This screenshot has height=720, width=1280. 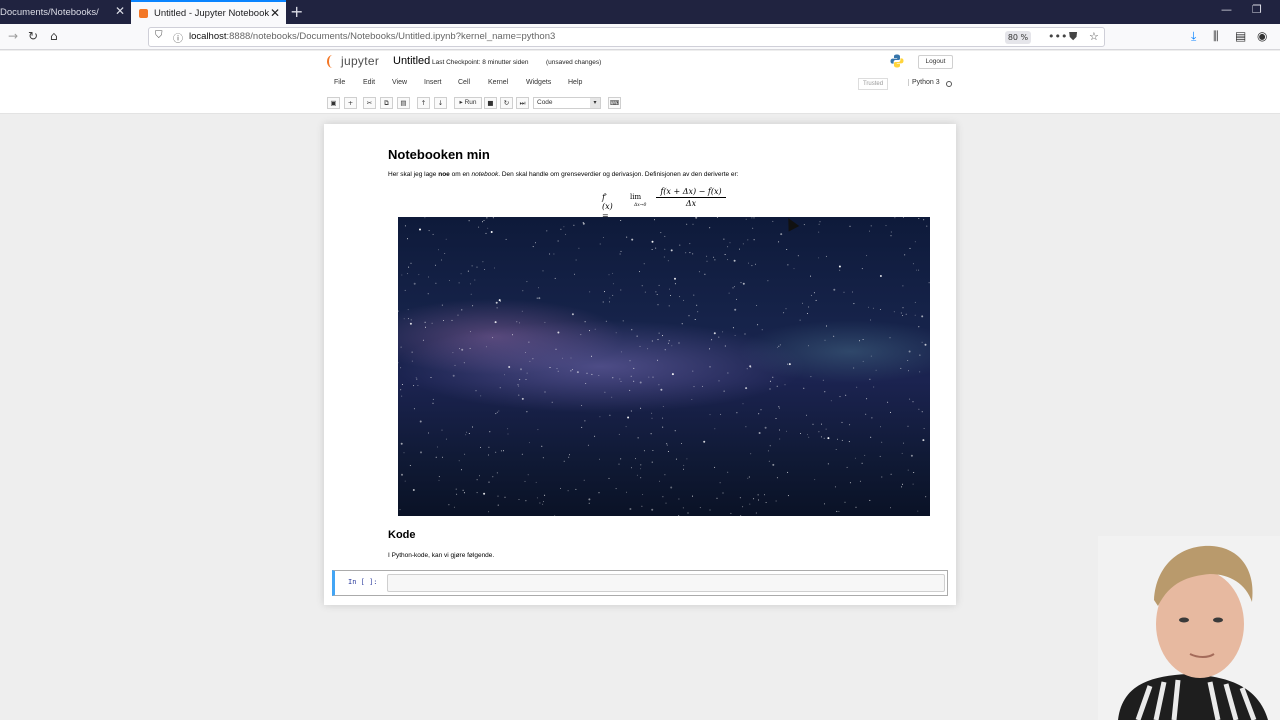 What do you see at coordinates (1073, 37) in the screenshot?
I see `pocket-icon: ⛊` at bounding box center [1073, 37].